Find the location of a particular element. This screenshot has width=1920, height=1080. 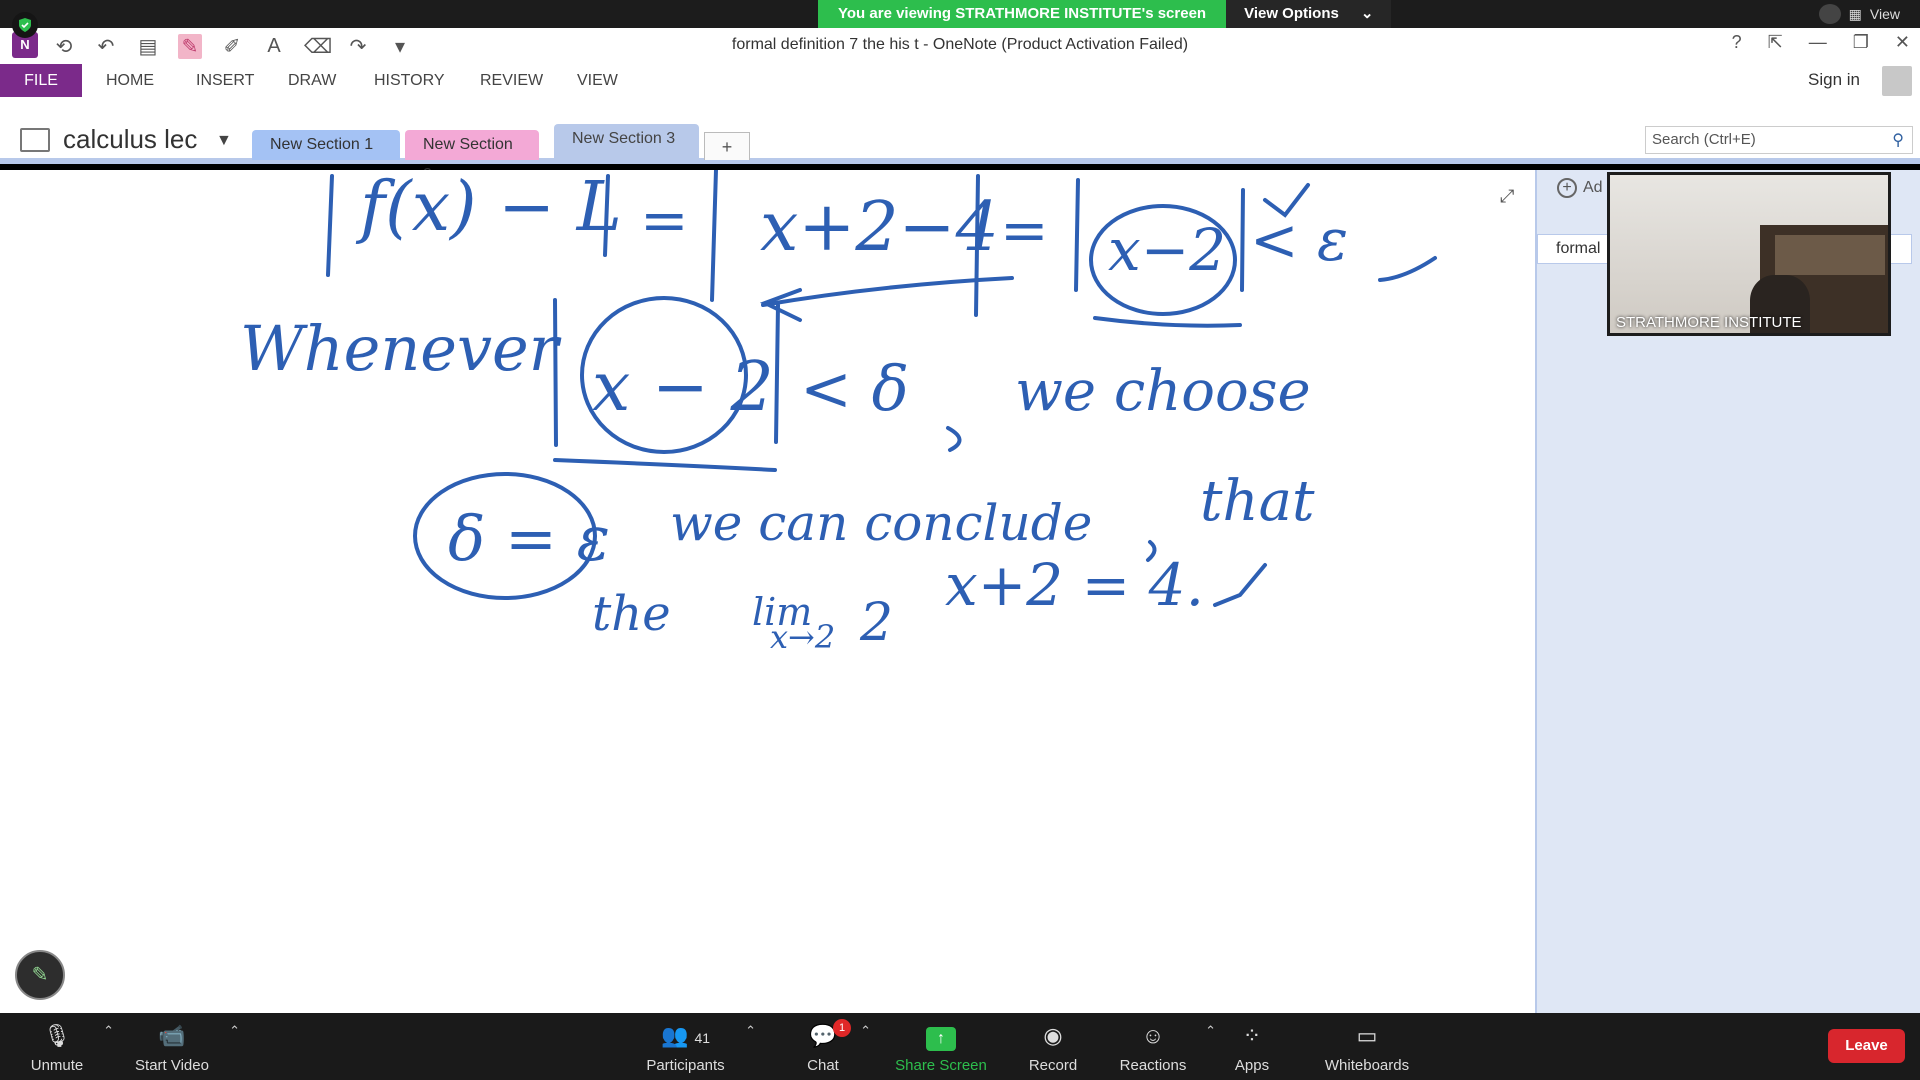

view-button: ▦ View is located at coordinates (1859, 14).